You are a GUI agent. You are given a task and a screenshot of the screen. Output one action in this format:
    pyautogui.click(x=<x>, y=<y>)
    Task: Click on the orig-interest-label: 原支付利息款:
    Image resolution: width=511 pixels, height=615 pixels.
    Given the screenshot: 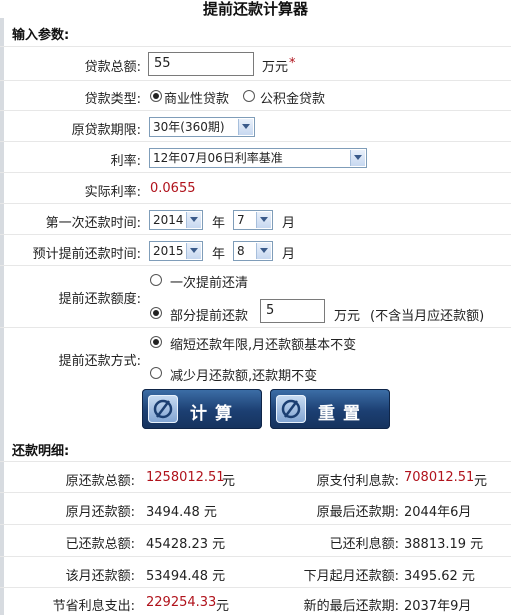 What is the action you would take?
    pyautogui.click(x=357, y=481)
    